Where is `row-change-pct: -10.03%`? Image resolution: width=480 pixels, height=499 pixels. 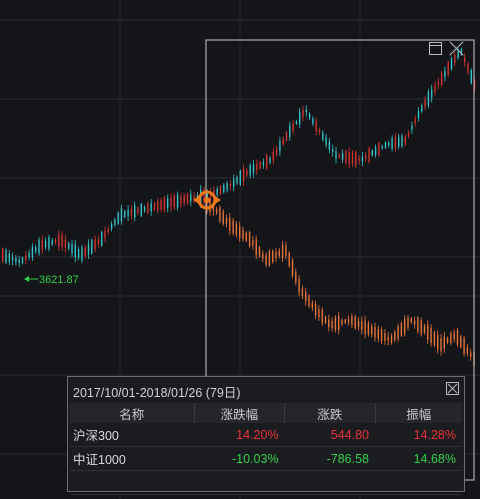
row-change-pct: -10.03% is located at coordinates (239, 458).